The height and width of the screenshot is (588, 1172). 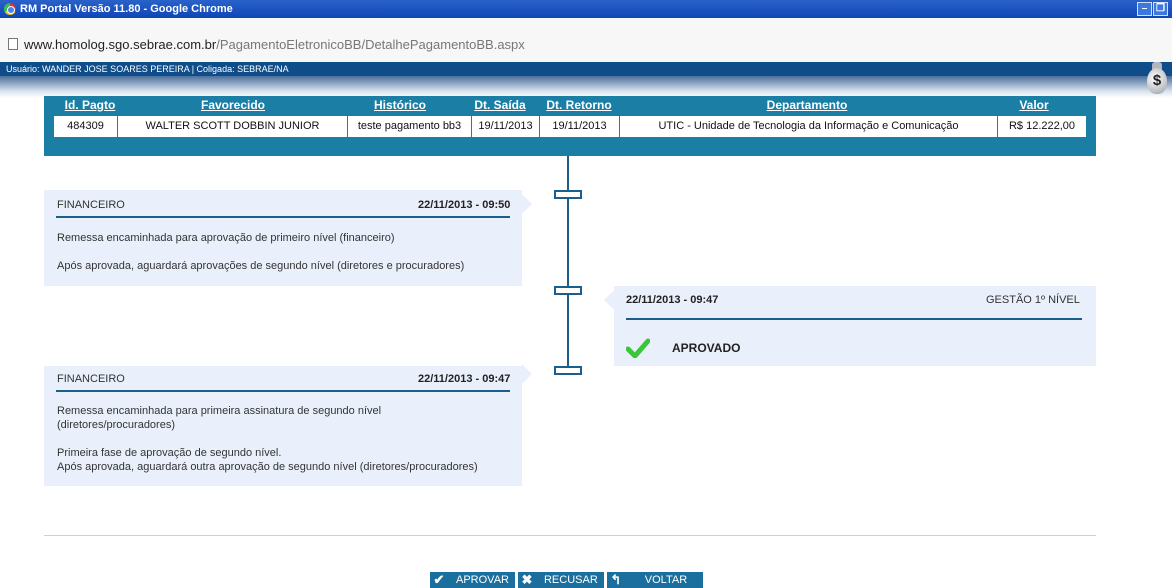 I want to click on cell-favorecido: WALTER SCOTT DOBBIN JUNIOR, so click(x=233, y=126).